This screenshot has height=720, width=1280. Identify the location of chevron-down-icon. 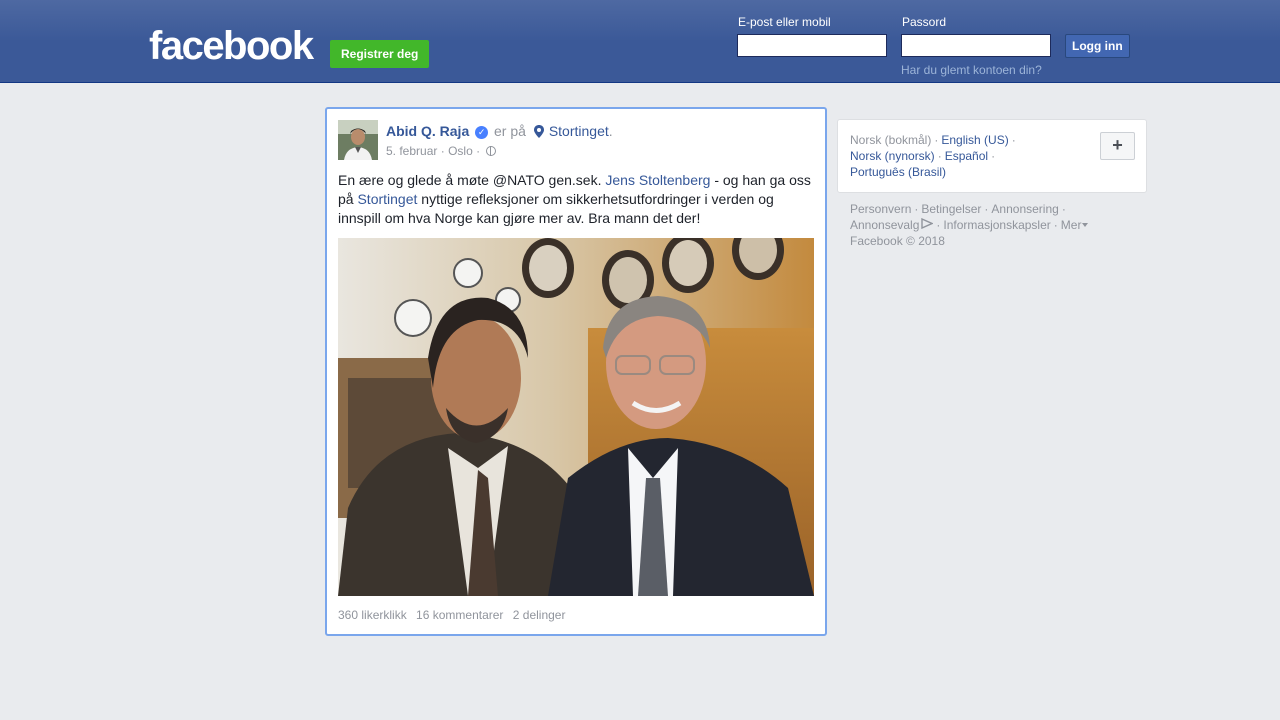
(1085, 225).